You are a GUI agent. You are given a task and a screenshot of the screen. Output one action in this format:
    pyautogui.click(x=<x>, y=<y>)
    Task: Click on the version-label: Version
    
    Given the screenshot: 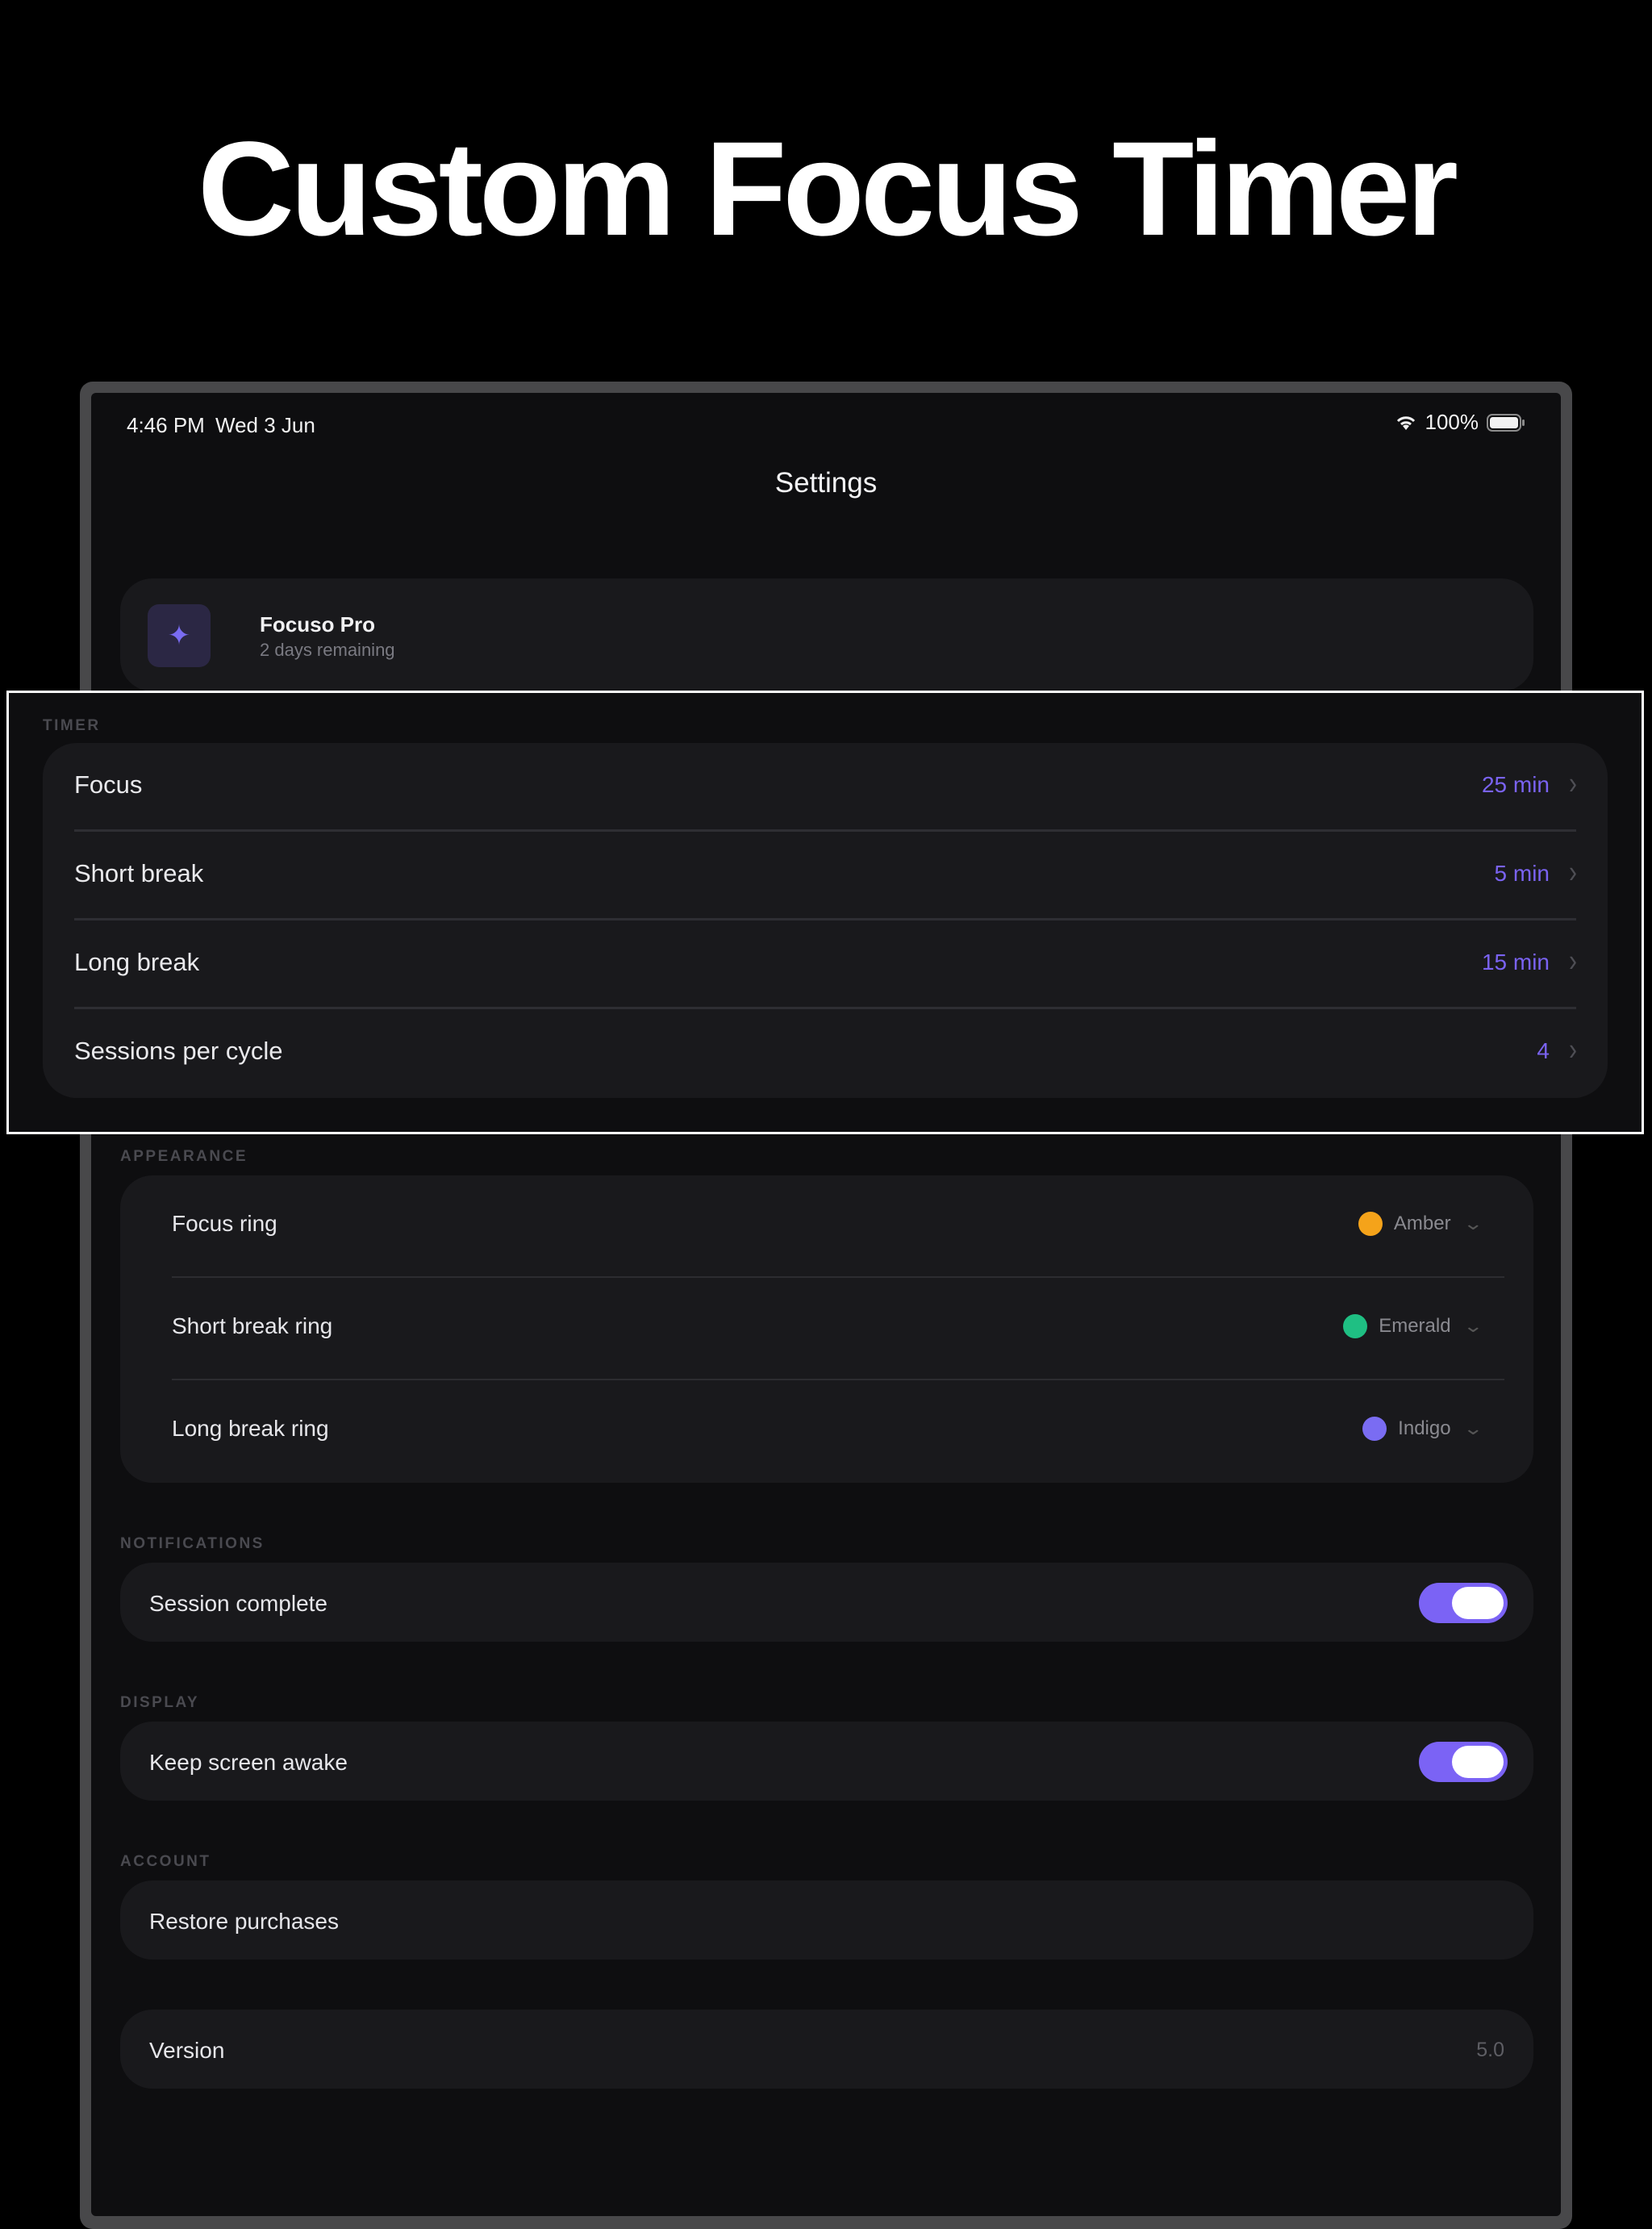 What is the action you would take?
    pyautogui.click(x=187, y=2050)
    